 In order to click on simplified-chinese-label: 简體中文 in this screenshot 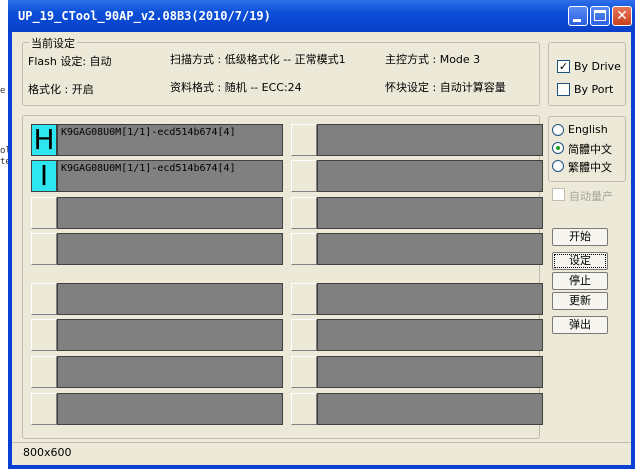, I will do `click(590, 149)`.